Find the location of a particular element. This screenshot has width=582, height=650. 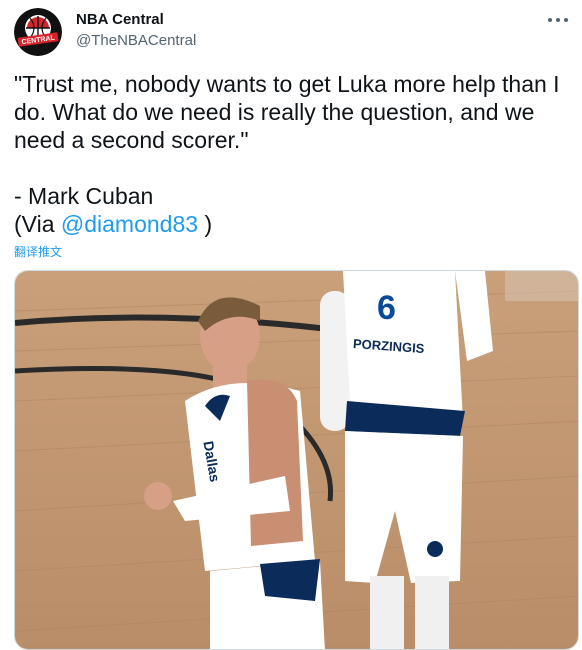

avatar: CENTRAL is located at coordinates (38, 32).